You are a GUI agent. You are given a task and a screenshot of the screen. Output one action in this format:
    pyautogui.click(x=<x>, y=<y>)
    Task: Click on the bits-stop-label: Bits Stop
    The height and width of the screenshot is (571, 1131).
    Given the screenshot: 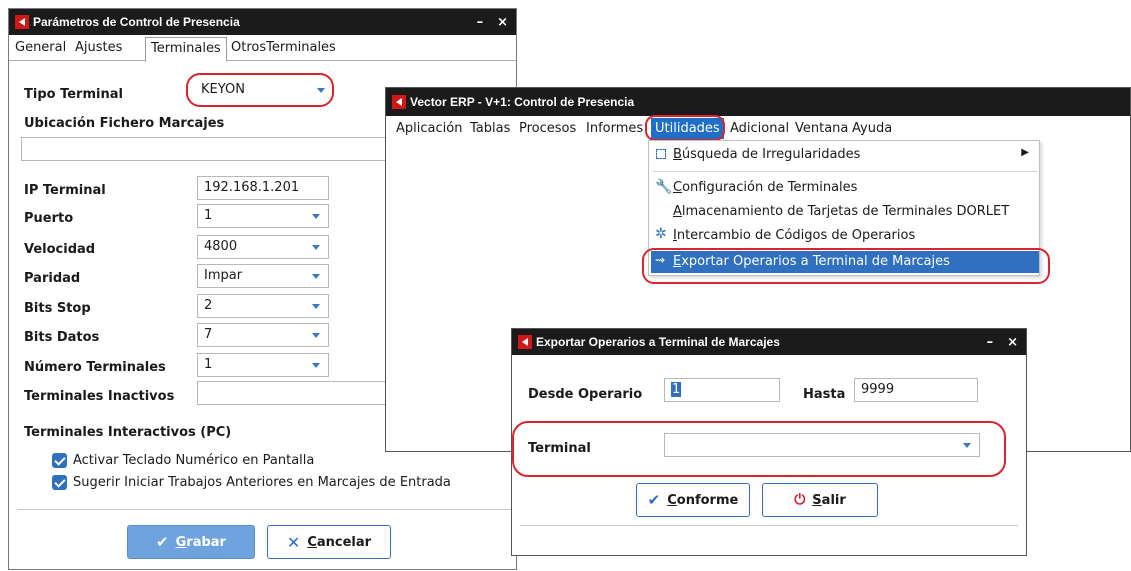 What is the action you would take?
    pyautogui.click(x=57, y=308)
    